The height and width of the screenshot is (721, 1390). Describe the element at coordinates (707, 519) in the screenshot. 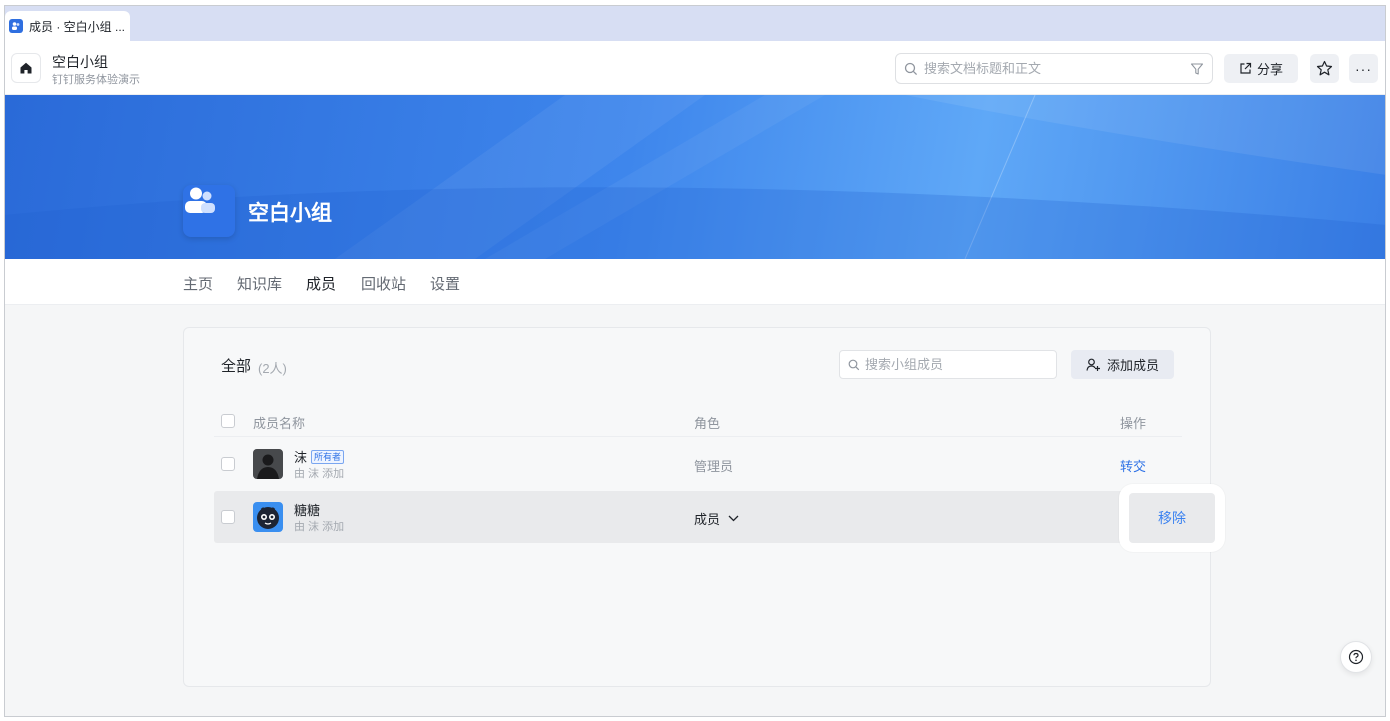

I see `role-select-value: 成员` at that location.